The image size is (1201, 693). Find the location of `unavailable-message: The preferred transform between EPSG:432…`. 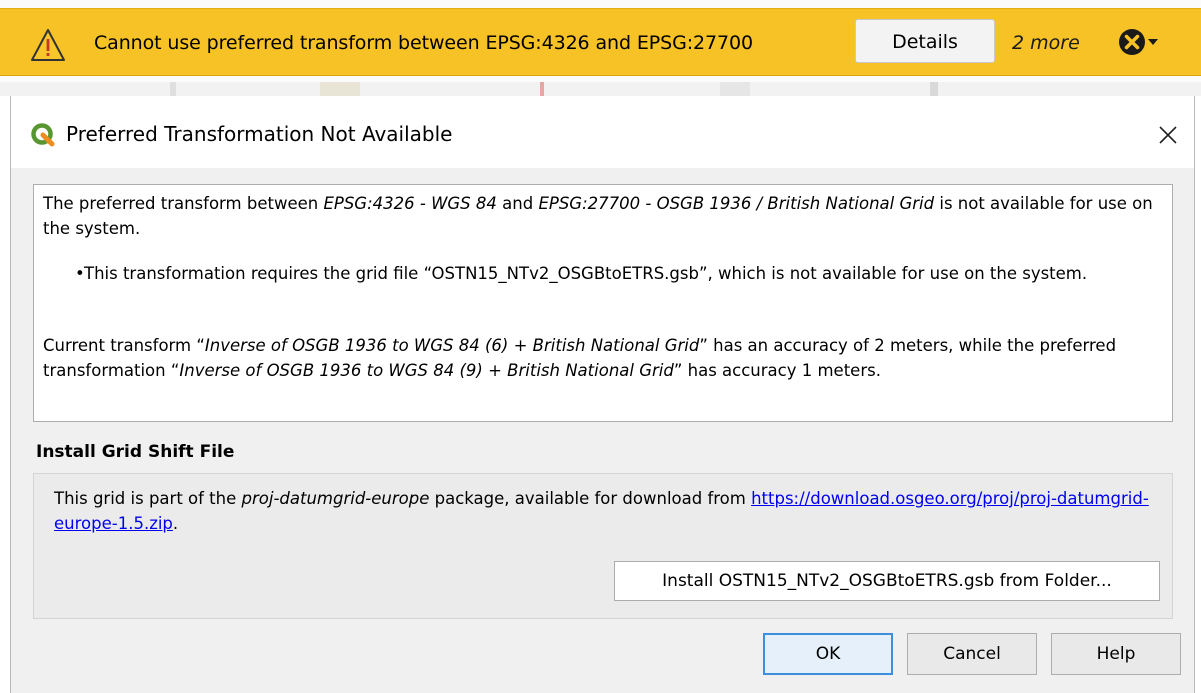

unavailable-message: The preferred transform between EPSG:432… is located at coordinates (598, 216).